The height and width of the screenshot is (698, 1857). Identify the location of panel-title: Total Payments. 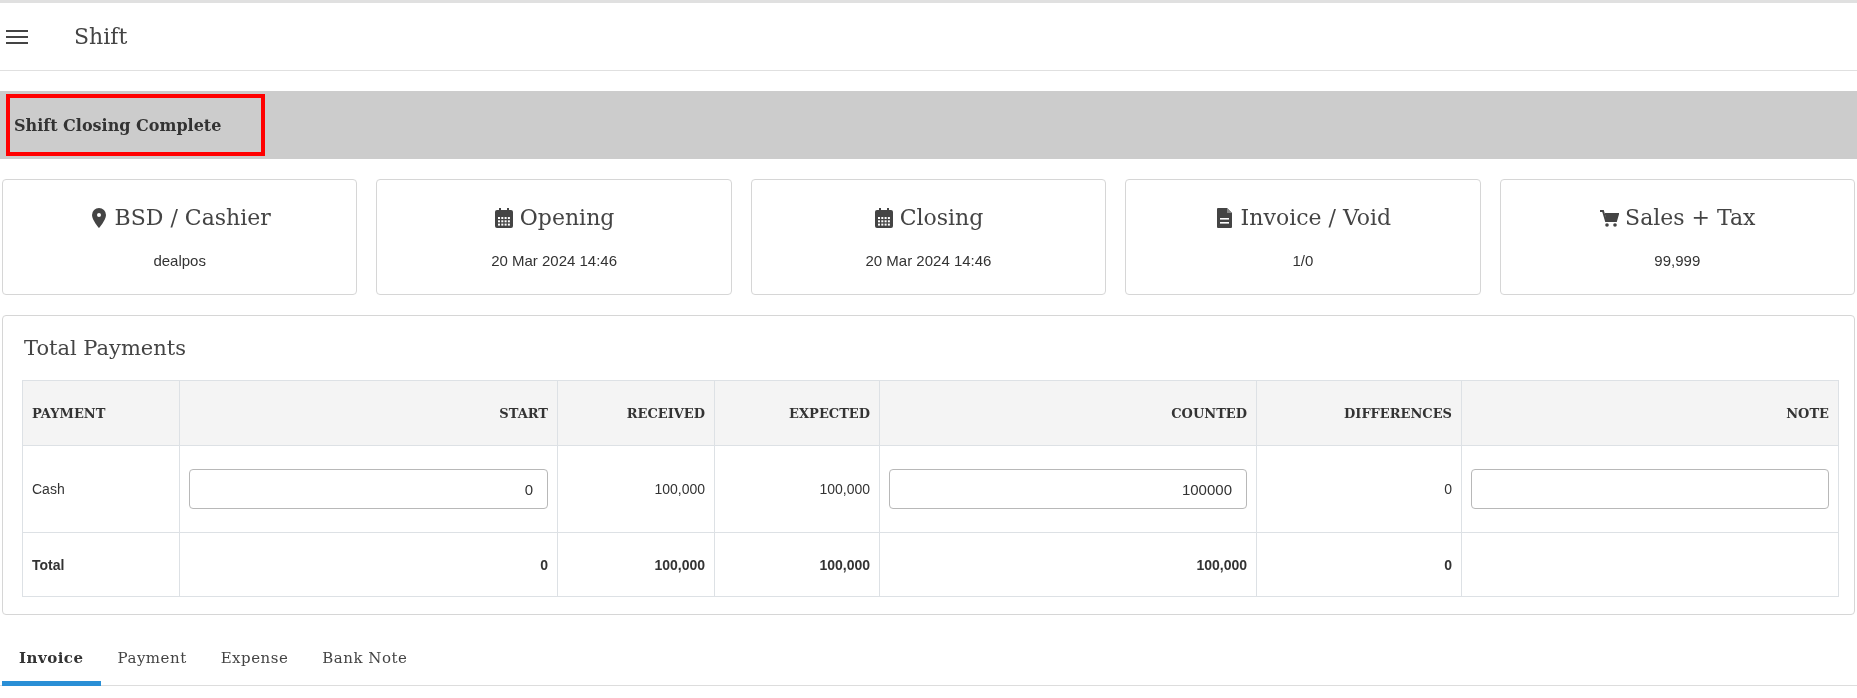
(106, 348).